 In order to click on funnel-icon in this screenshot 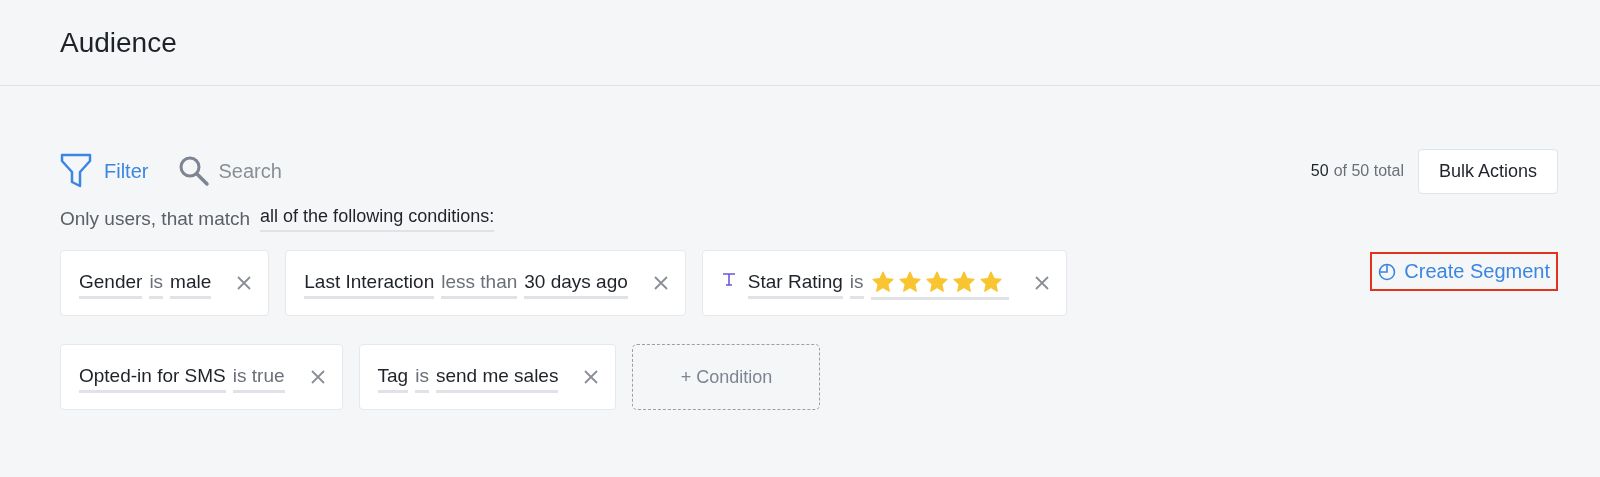, I will do `click(76, 171)`.